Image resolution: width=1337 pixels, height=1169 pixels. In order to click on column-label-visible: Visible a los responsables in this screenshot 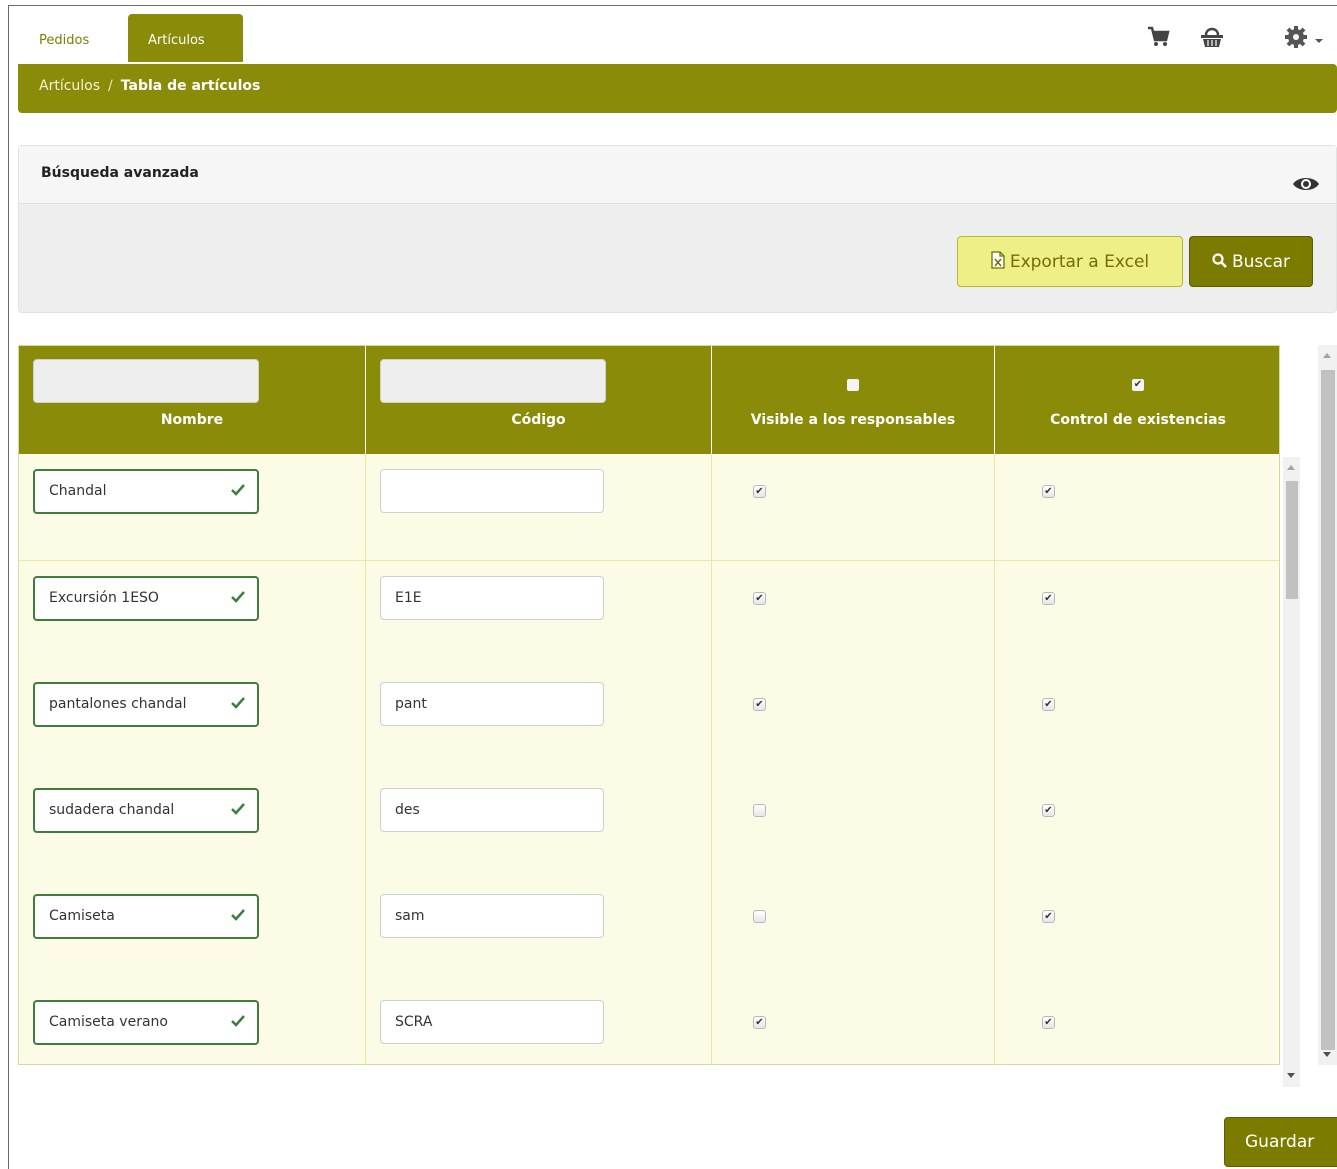, I will do `click(853, 420)`.